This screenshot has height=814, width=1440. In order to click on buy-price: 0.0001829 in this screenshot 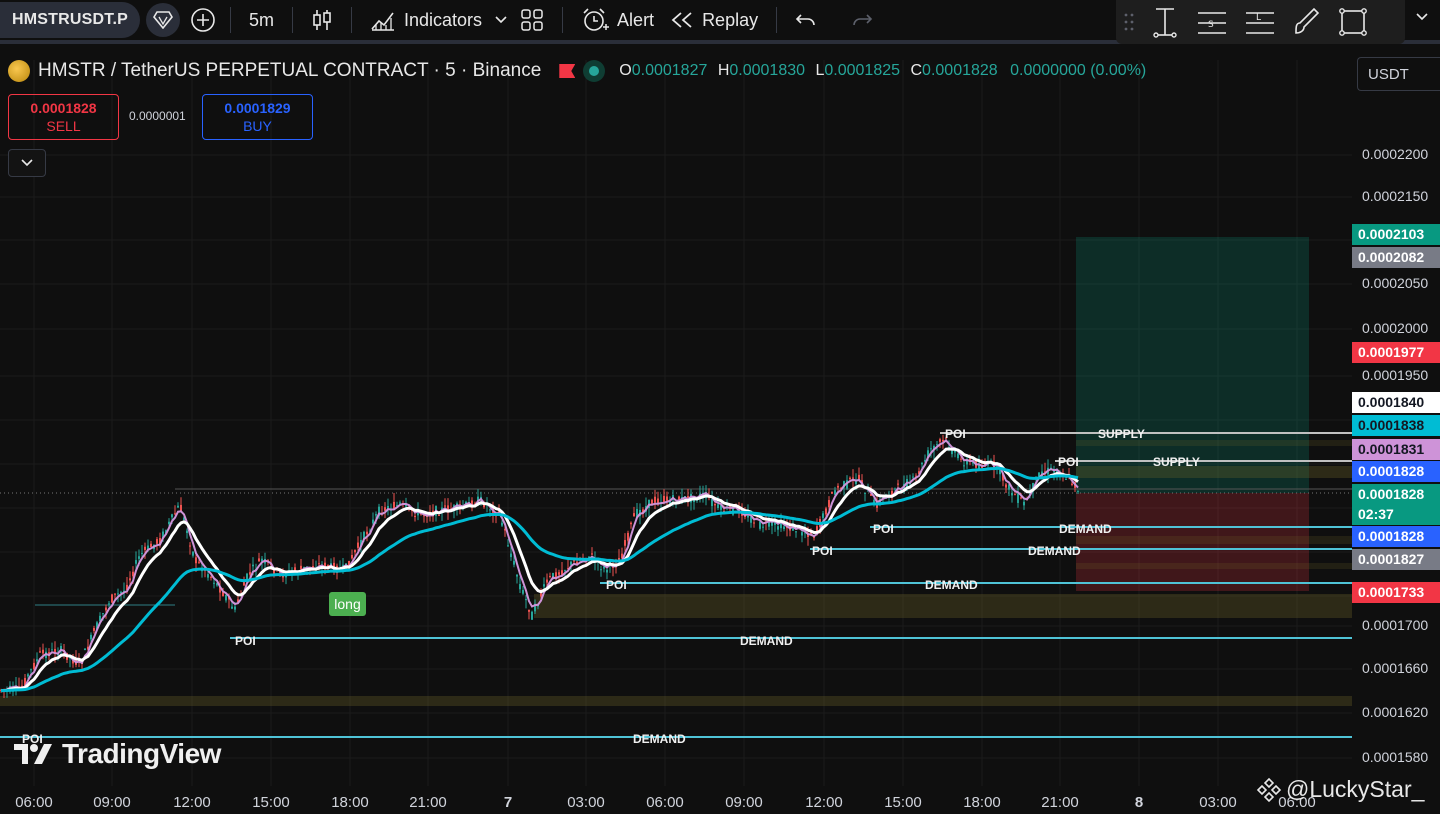, I will do `click(257, 108)`.